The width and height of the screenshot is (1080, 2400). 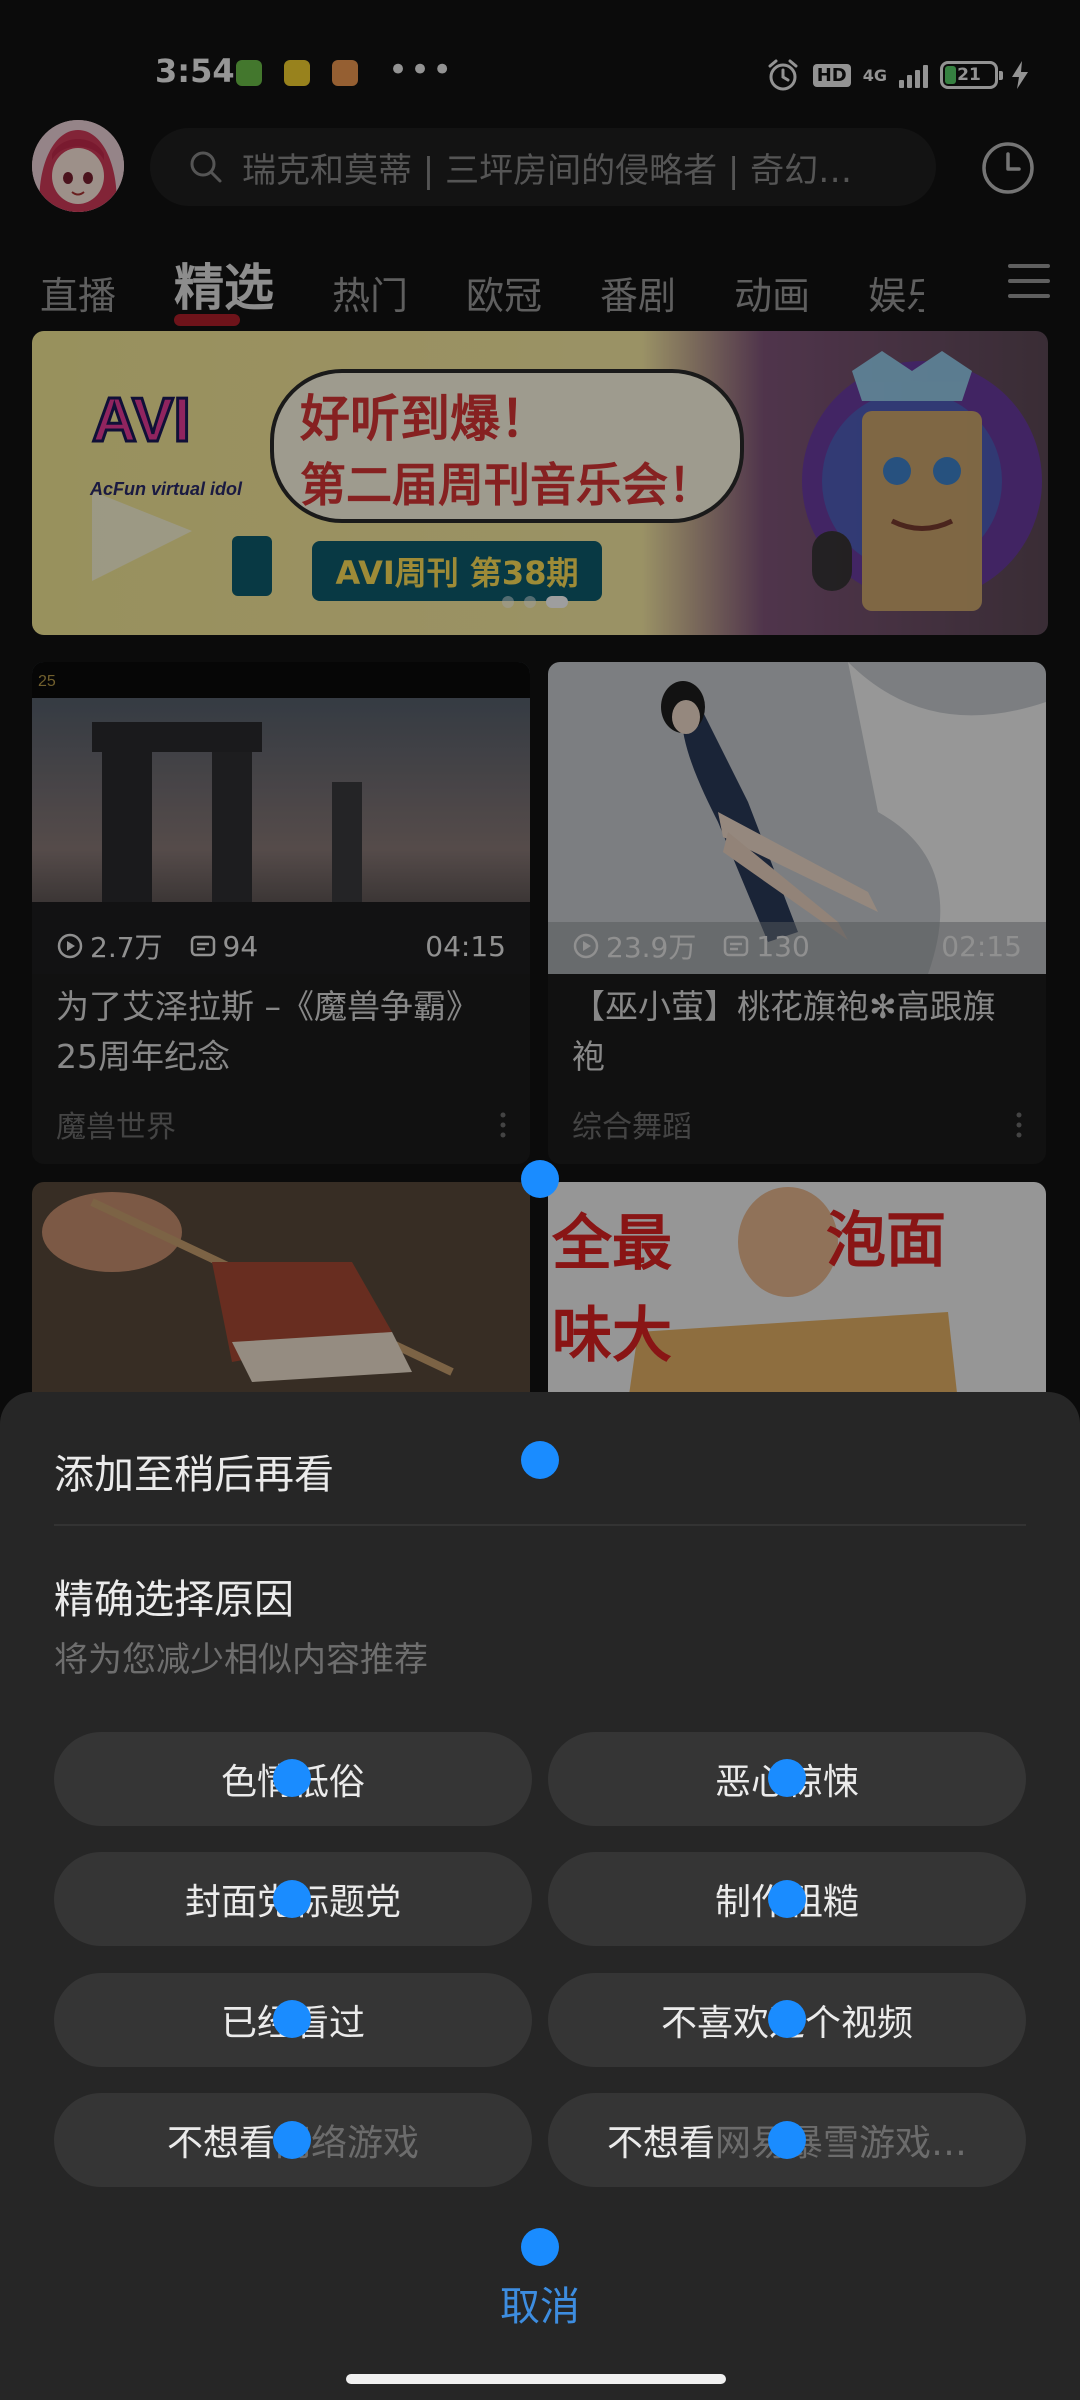 What do you see at coordinates (540, 1525) in the screenshot?
I see `divider` at bounding box center [540, 1525].